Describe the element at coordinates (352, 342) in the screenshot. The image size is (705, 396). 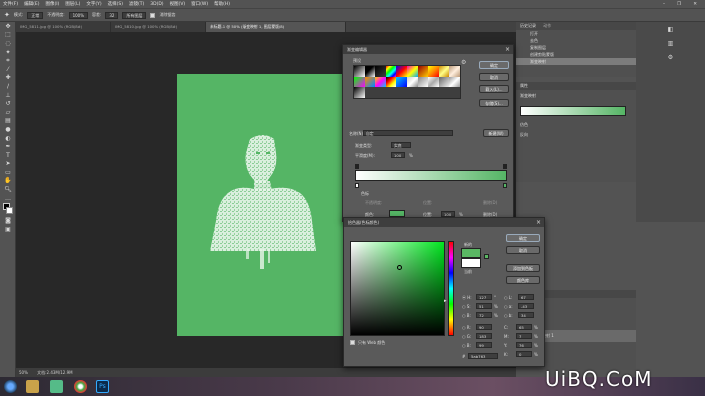
I see `web-only-checkbox` at that location.